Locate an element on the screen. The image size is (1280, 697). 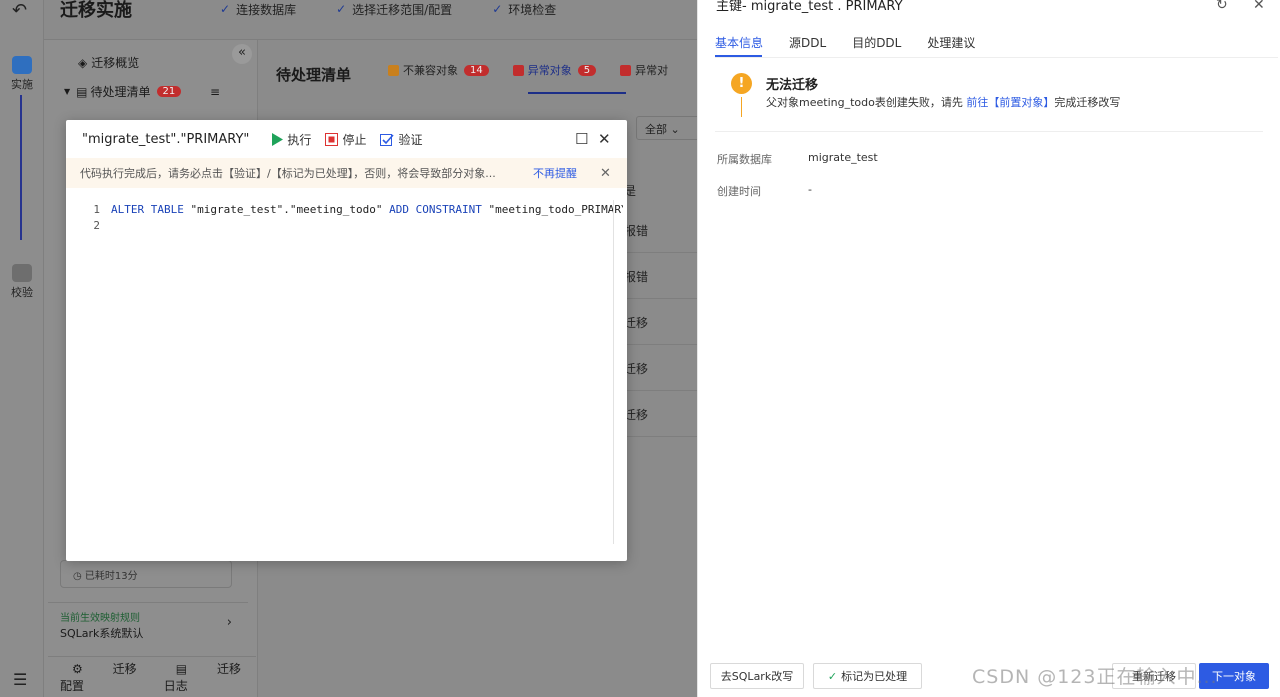
warning-description: 父对象meeting_todo表创建失败，请先 前往【前置对象】完成迁移改写 is located at coordinates (943, 102).